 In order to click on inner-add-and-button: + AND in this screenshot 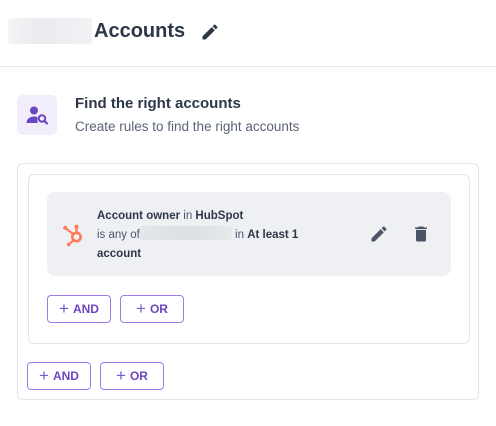, I will do `click(79, 309)`.